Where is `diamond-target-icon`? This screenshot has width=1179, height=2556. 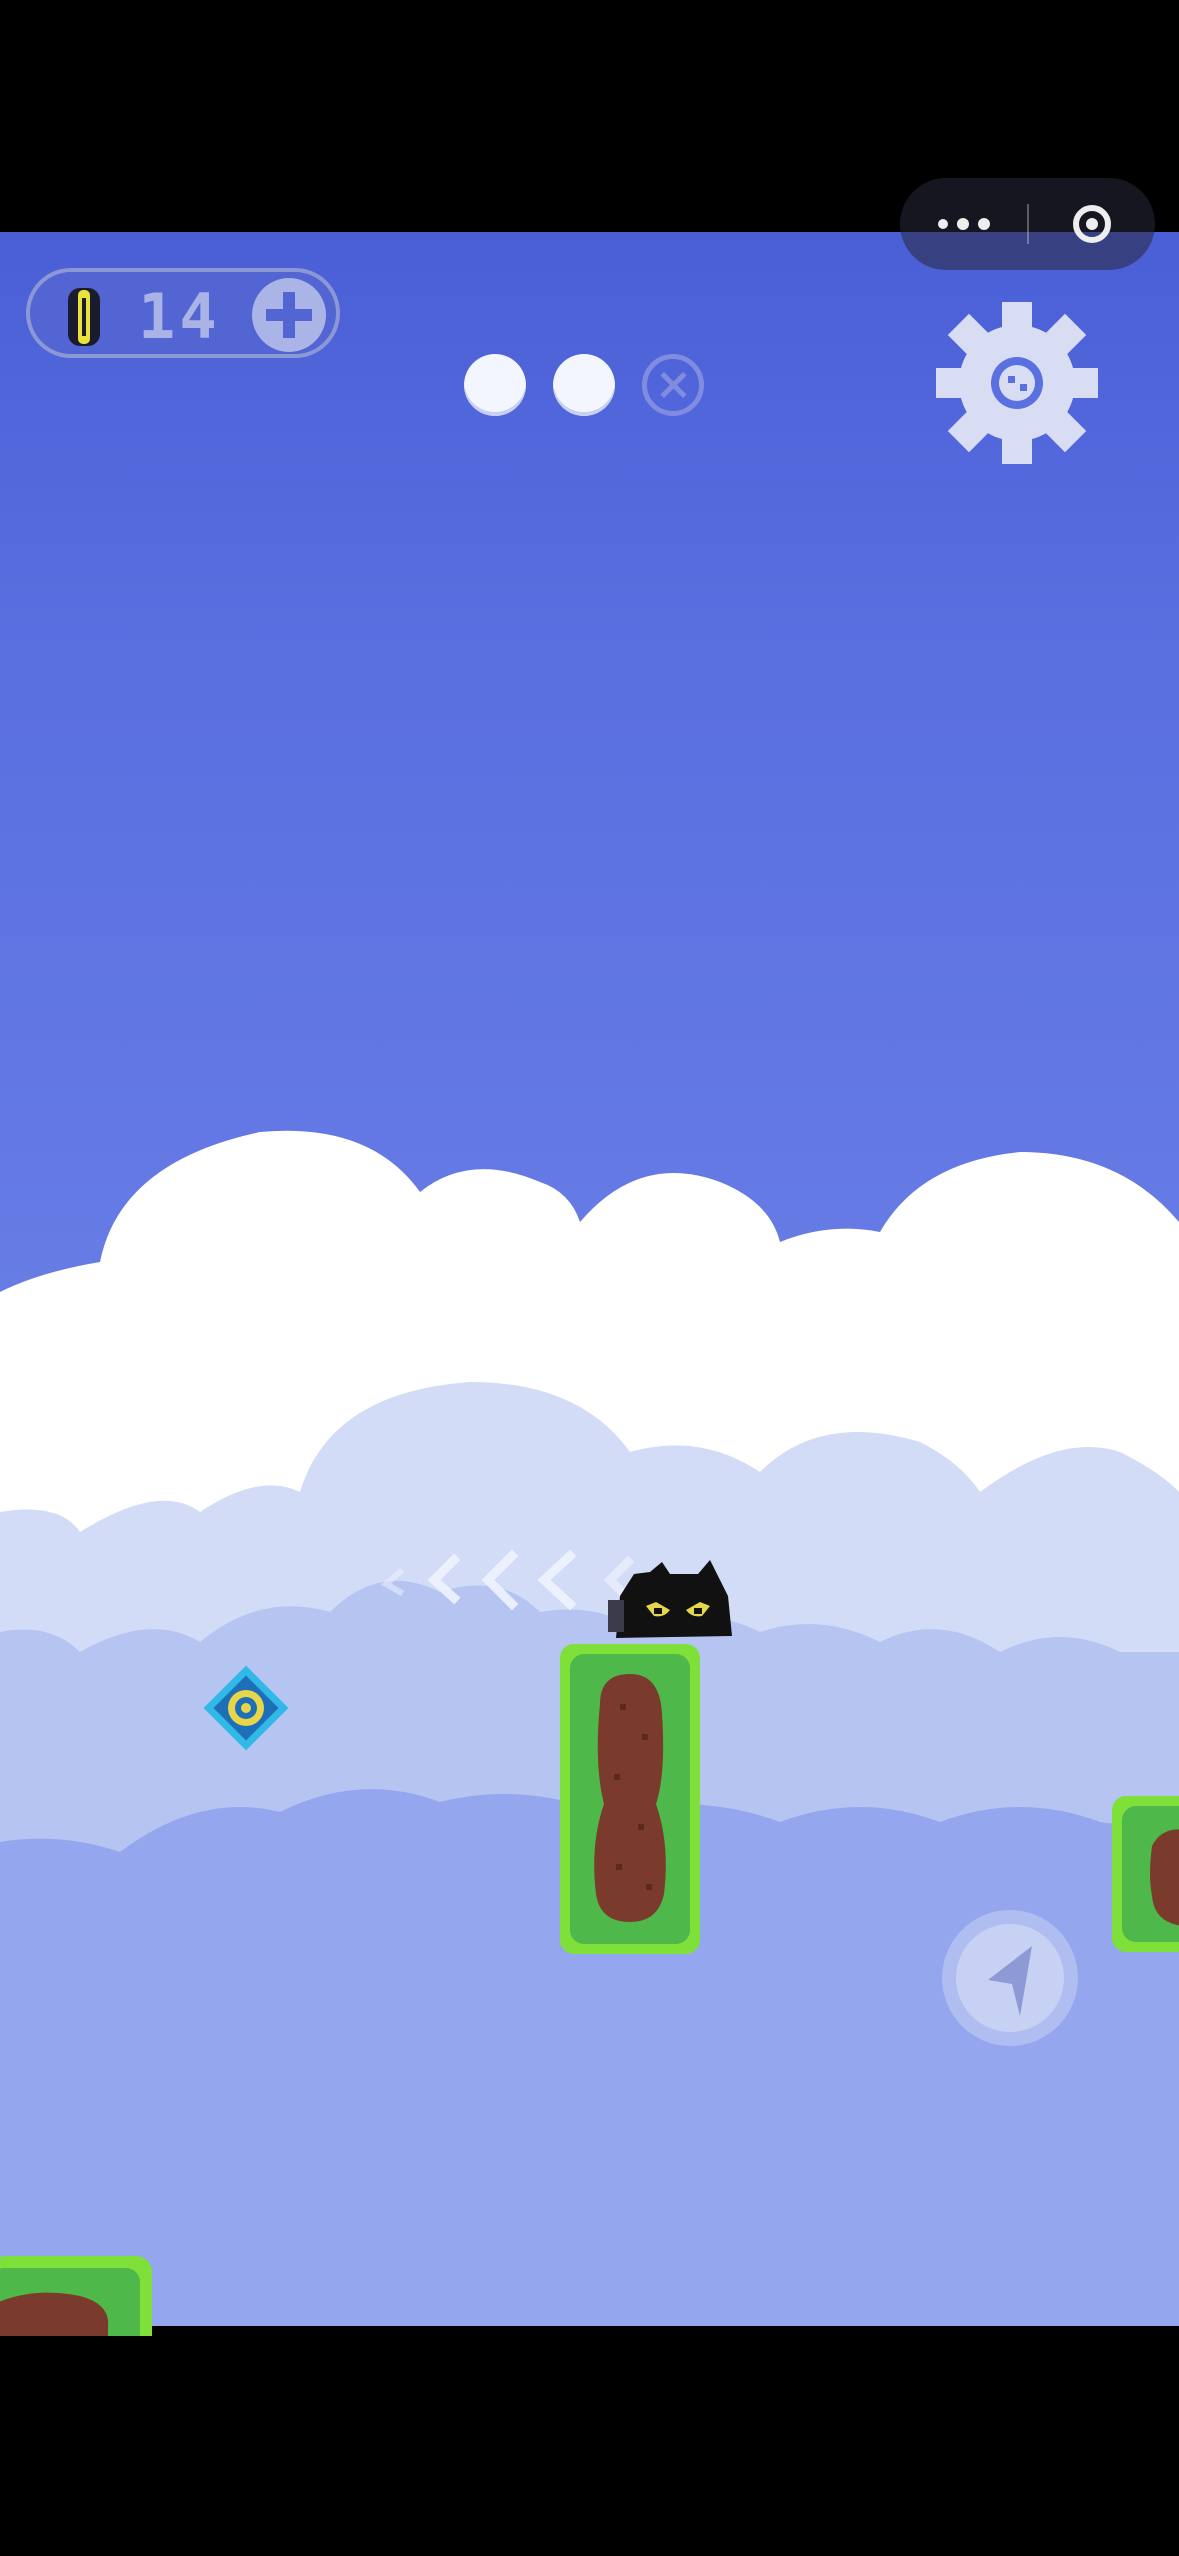 diamond-target-icon is located at coordinates (246, 1708).